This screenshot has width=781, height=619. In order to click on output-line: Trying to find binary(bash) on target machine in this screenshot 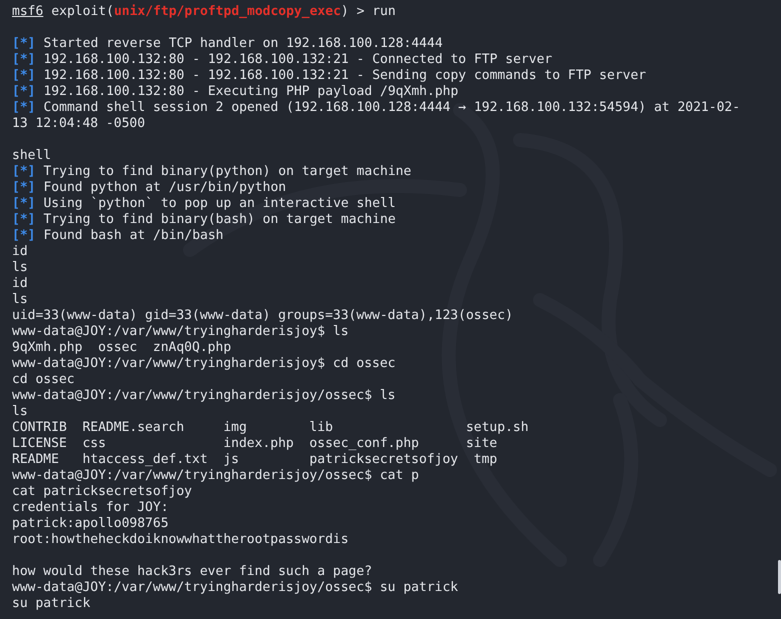, I will do `click(219, 220)`.